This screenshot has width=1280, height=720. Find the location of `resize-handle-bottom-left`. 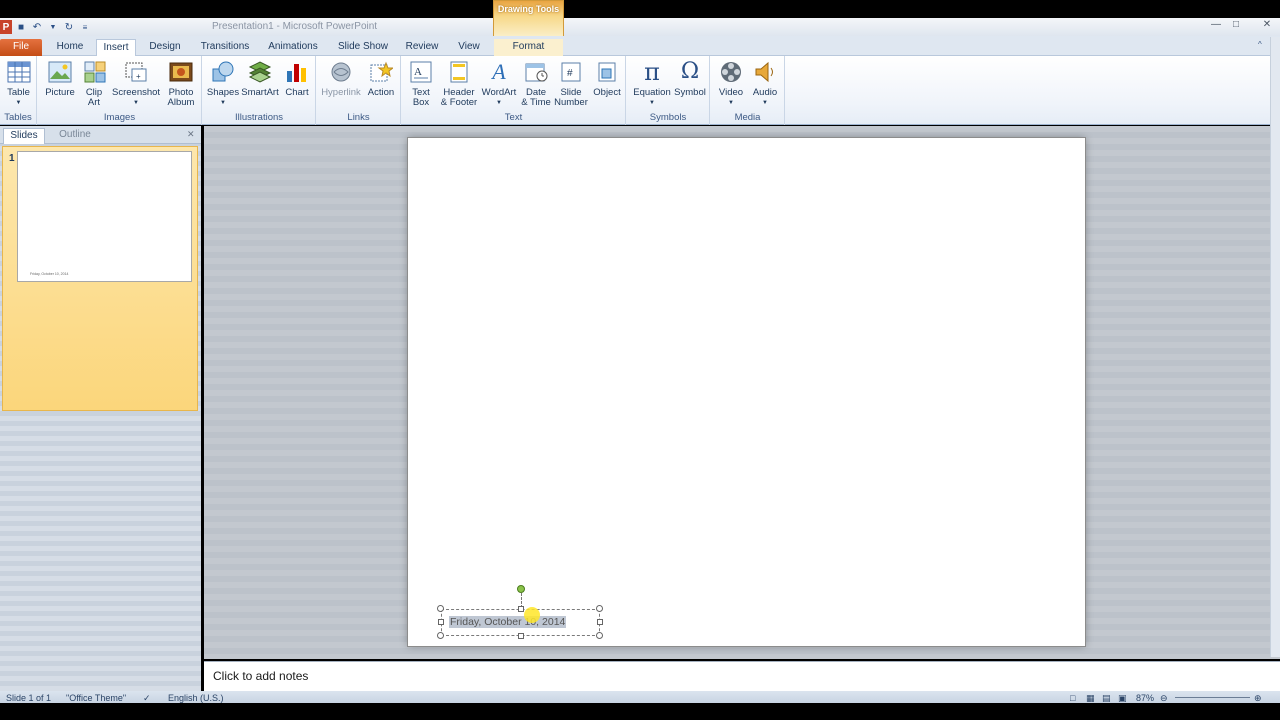

resize-handle-bottom-left is located at coordinates (440, 635).